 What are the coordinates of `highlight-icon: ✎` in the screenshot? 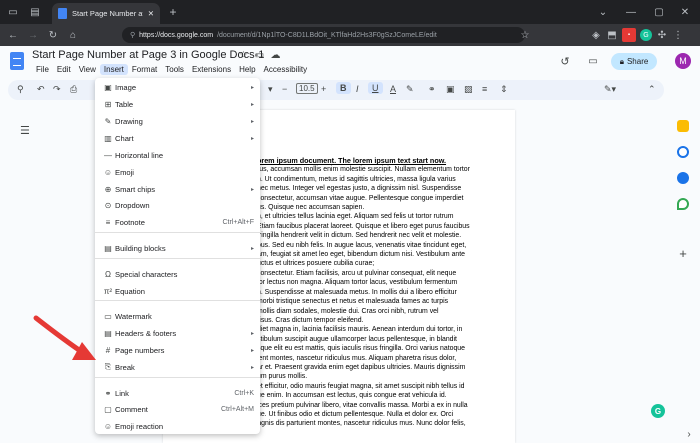 It's located at (410, 89).